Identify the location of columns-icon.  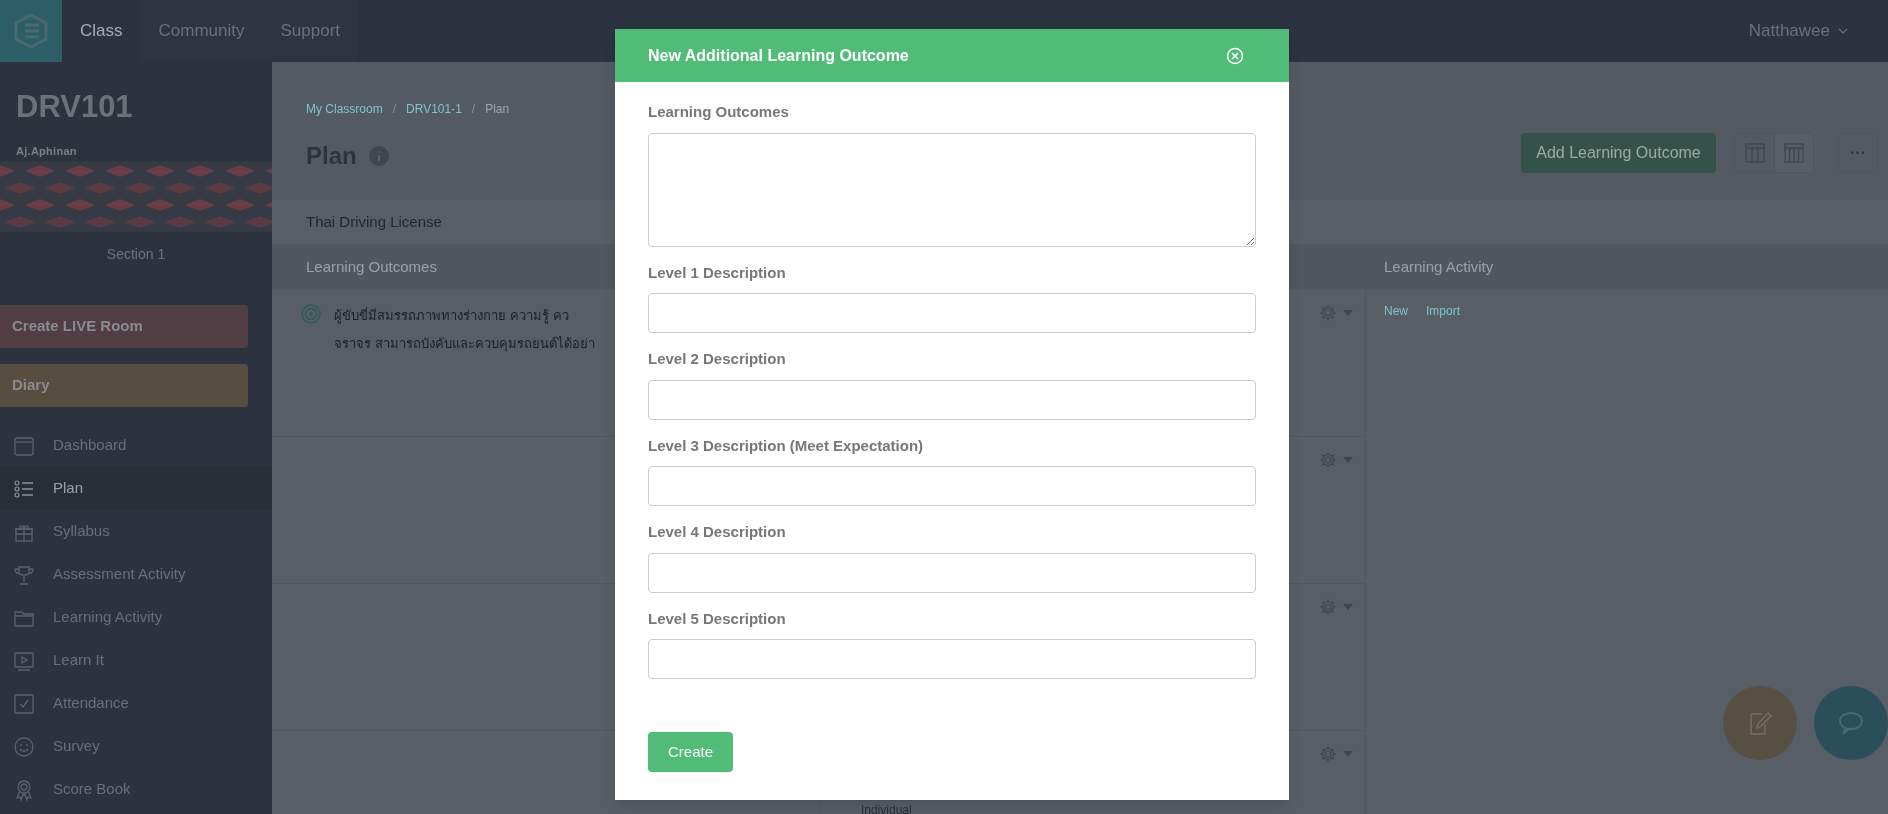
(1794, 153).